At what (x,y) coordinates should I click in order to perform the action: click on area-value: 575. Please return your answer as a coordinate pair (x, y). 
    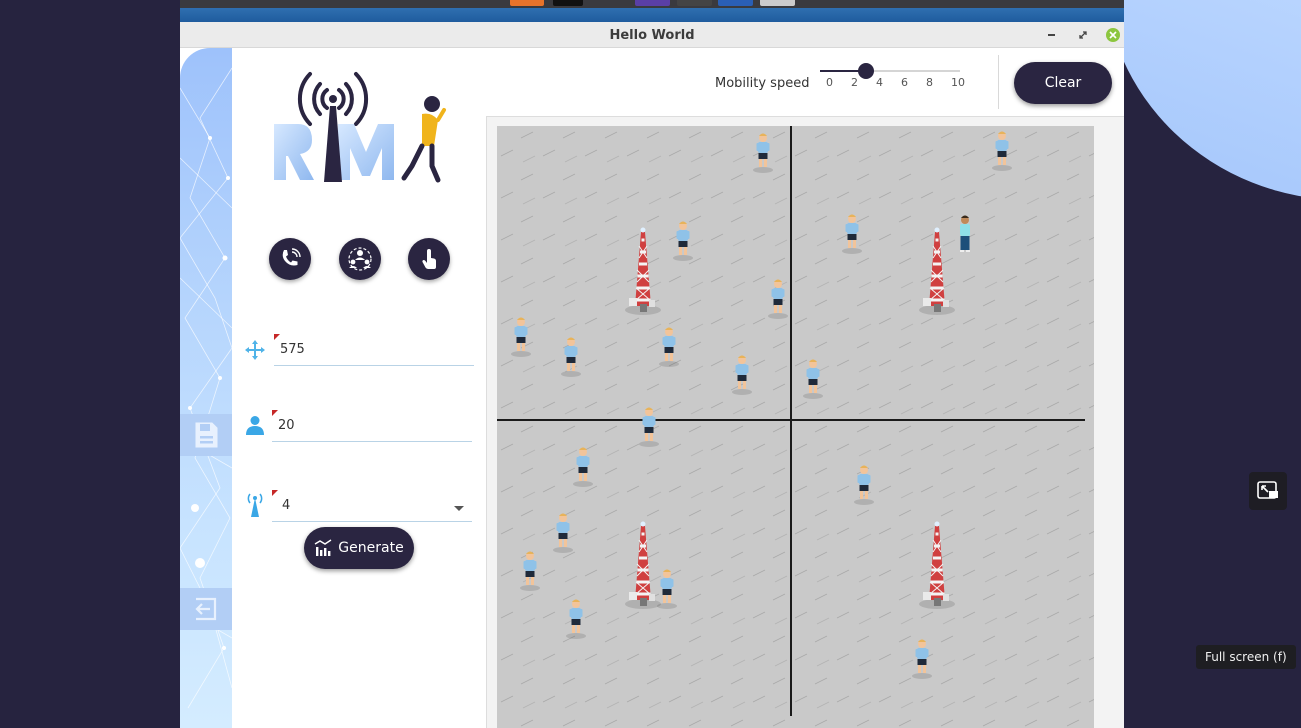
    Looking at the image, I should click on (292, 349).